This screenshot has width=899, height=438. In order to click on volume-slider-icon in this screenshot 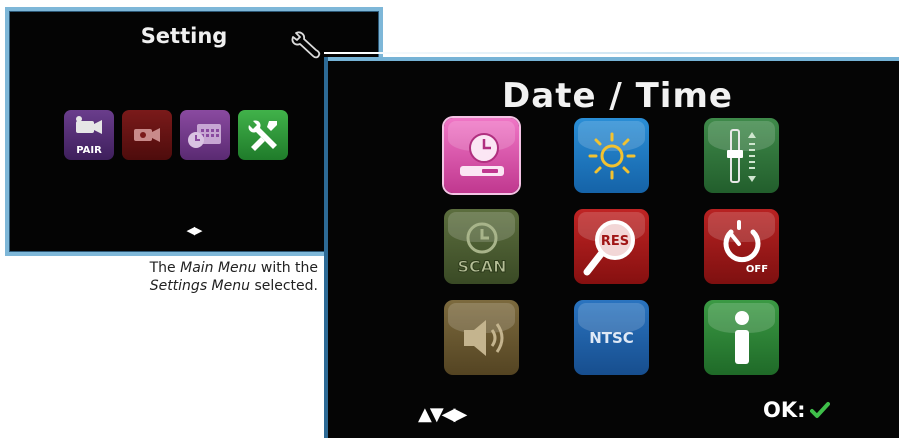, I will do `click(741, 155)`.